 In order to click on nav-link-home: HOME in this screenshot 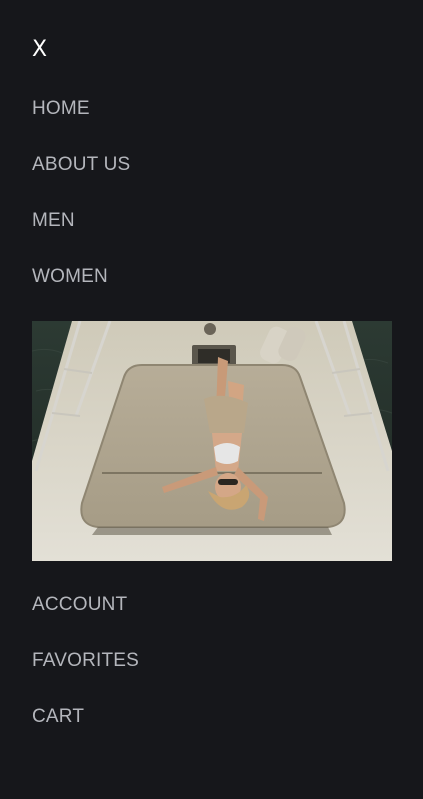, I will do `click(61, 109)`.